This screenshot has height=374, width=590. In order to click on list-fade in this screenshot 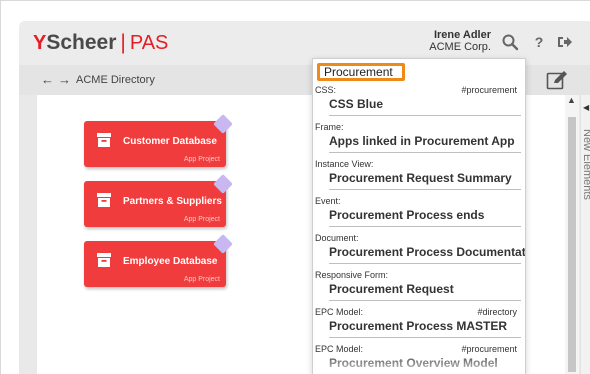, I will do `click(419, 363)`.